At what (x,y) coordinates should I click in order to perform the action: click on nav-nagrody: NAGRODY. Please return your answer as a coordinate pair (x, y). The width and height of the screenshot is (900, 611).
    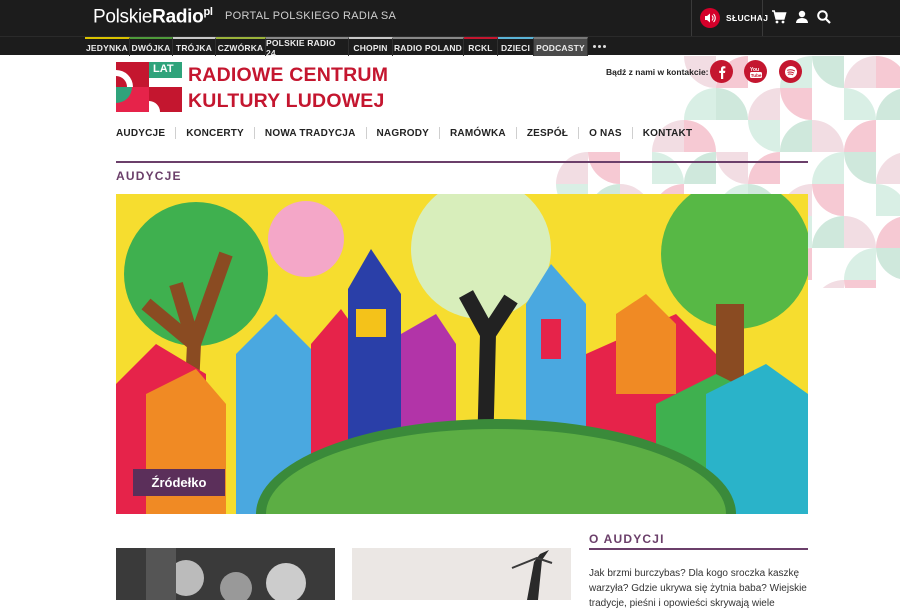
    Looking at the image, I should click on (403, 133).